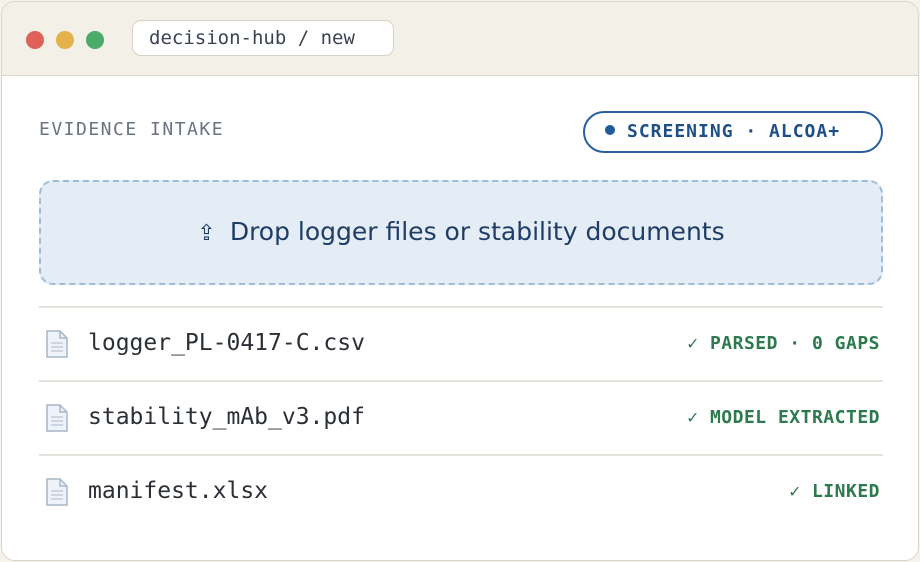 This screenshot has width=920, height=562. Describe the element at coordinates (226, 417) in the screenshot. I see `file-name: stability_mAb_v3.pdf` at that location.